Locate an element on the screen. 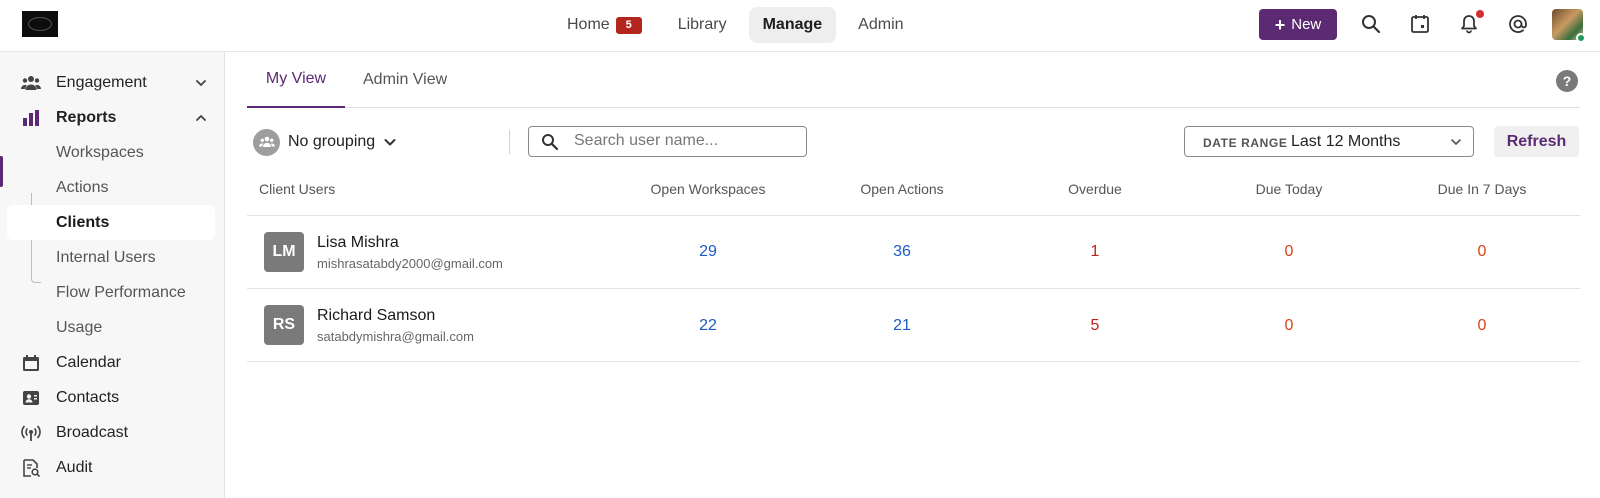 The image size is (1600, 498). user-email: mishrasatabdy2000@gmail.com is located at coordinates (410, 263).